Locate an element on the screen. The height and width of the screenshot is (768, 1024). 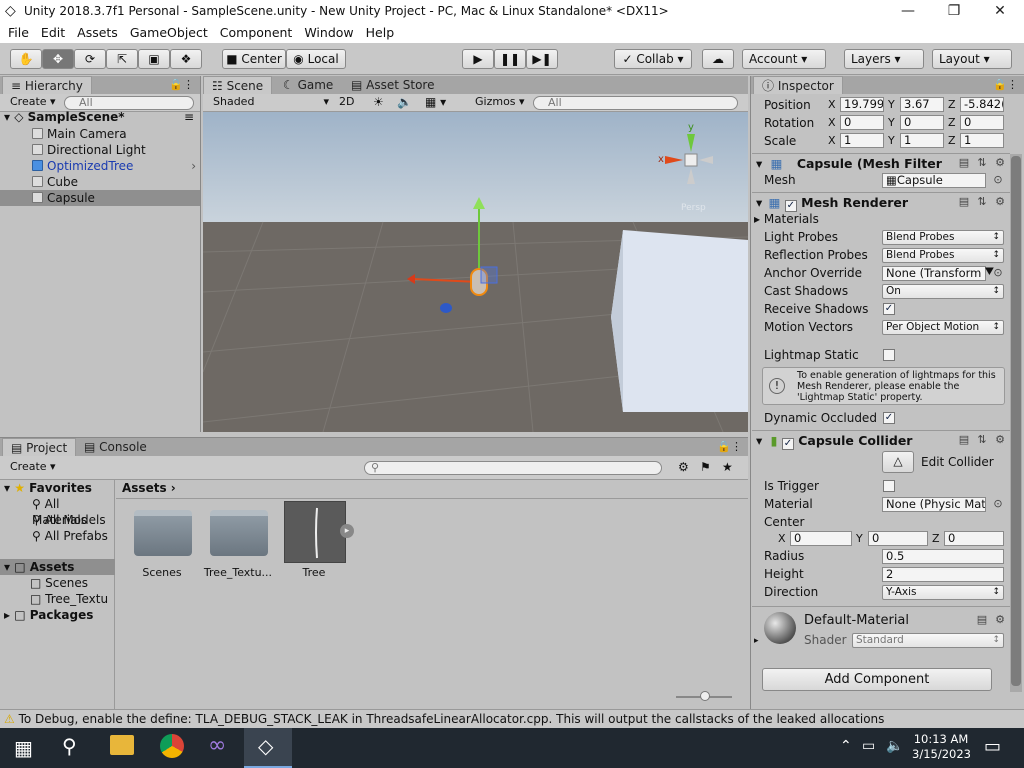
scale-tool-icon: ⇱ is located at coordinates (122, 59).